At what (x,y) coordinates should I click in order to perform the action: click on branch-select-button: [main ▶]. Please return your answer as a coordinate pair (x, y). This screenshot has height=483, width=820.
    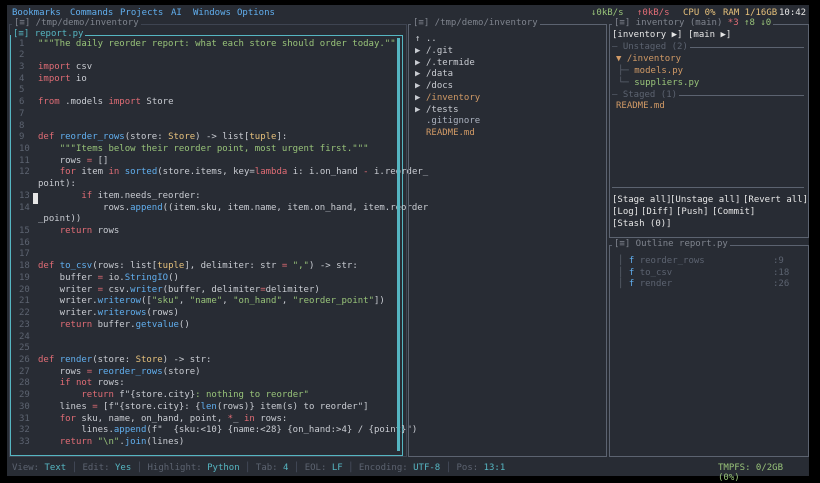
    Looking at the image, I should click on (709, 36).